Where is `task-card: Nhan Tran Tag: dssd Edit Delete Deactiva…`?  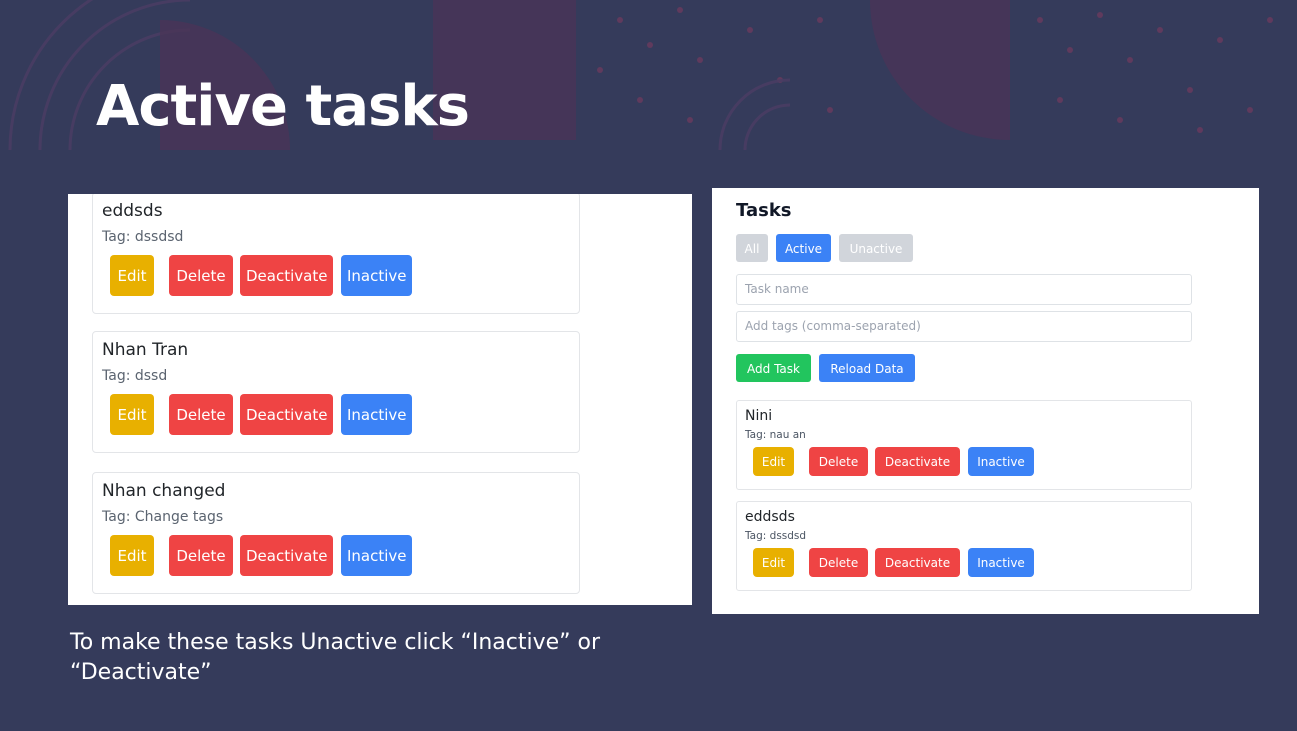
task-card: Nhan Tran Tag: dssd Edit Delete Deactiva… is located at coordinates (336, 392).